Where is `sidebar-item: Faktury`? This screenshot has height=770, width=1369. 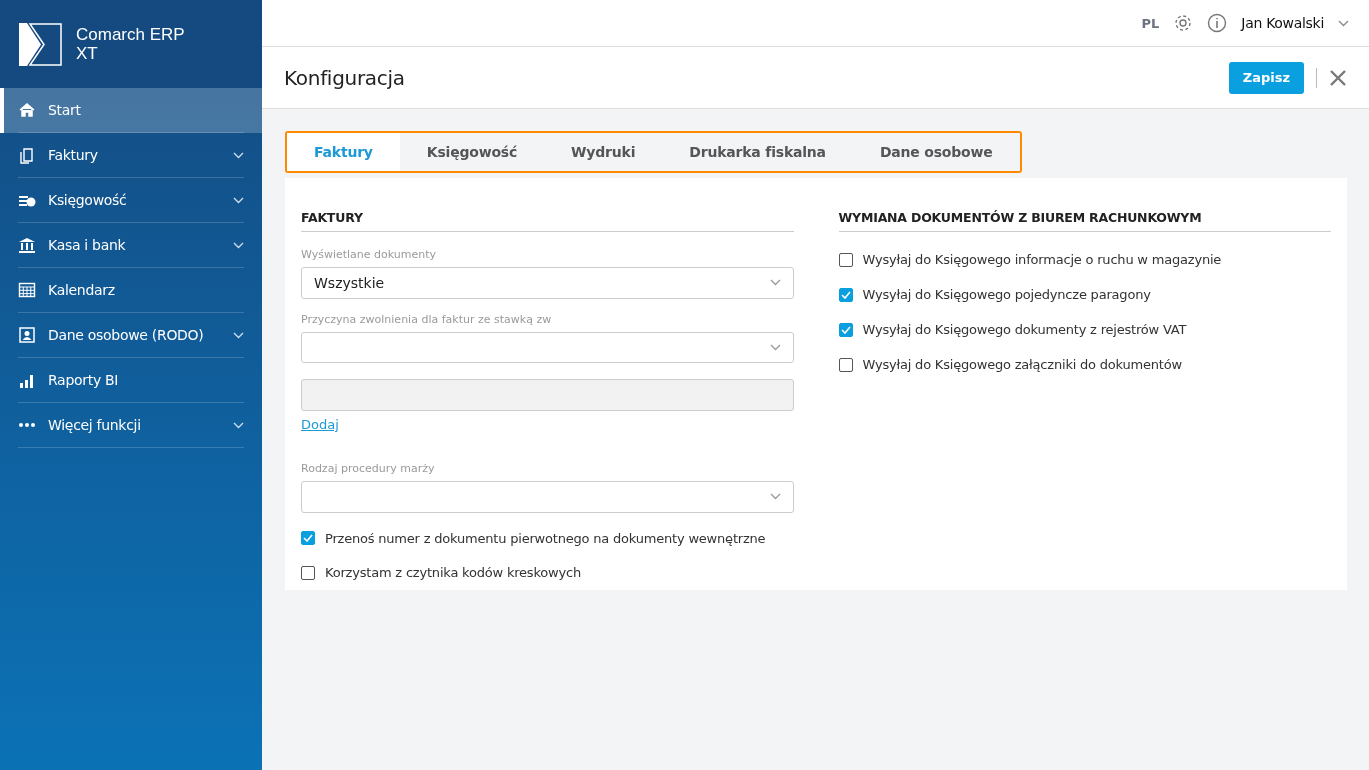
sidebar-item: Faktury is located at coordinates (131, 155).